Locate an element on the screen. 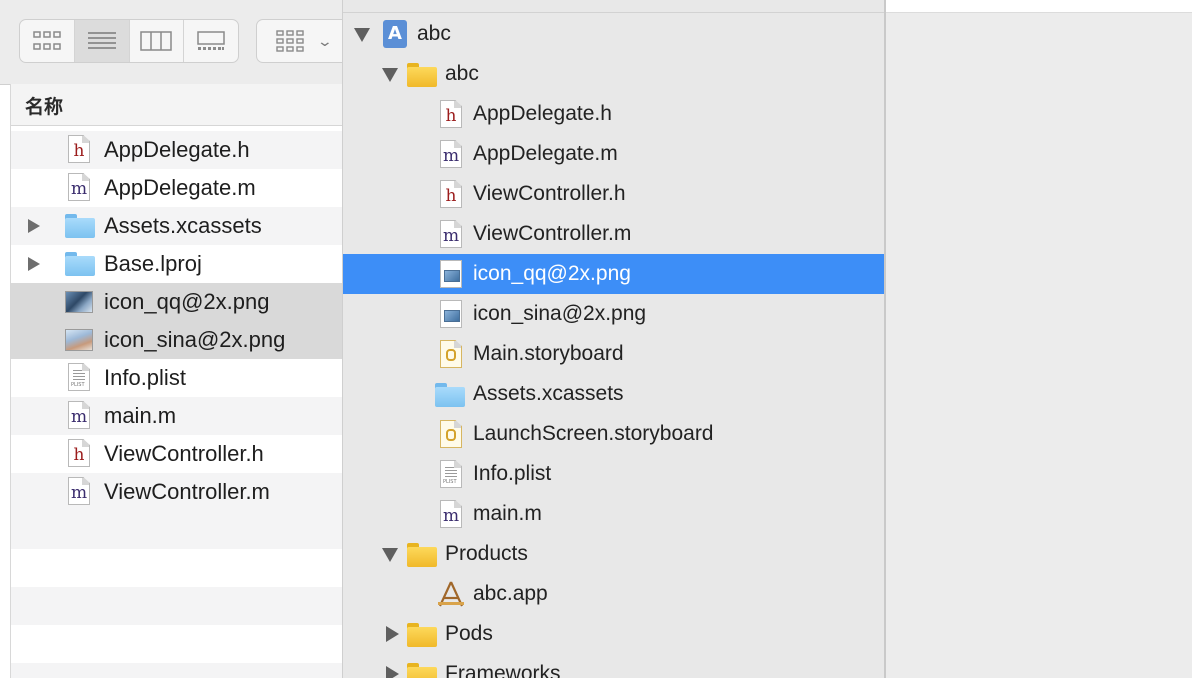  file-row-icon-qq-png: icon_qq@2x.png is located at coordinates (176, 302).